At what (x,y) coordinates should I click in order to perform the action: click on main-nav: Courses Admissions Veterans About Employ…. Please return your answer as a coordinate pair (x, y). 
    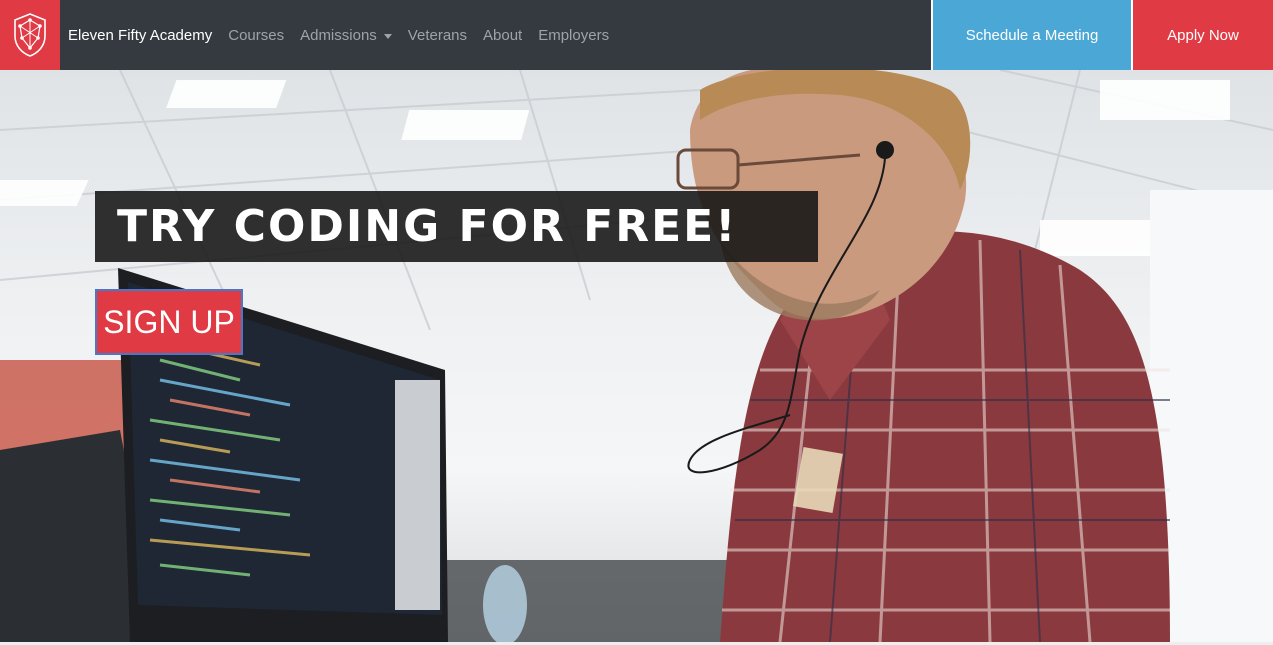
    Looking at the image, I should click on (418, 35).